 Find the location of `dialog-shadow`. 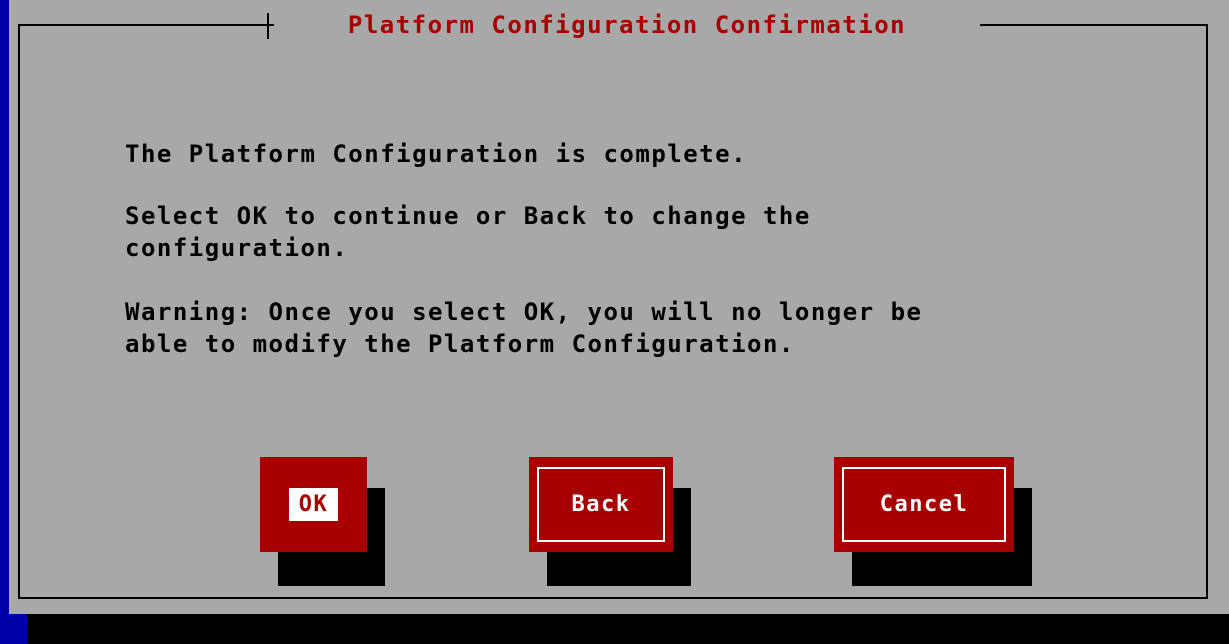

dialog-shadow is located at coordinates (628, 629).